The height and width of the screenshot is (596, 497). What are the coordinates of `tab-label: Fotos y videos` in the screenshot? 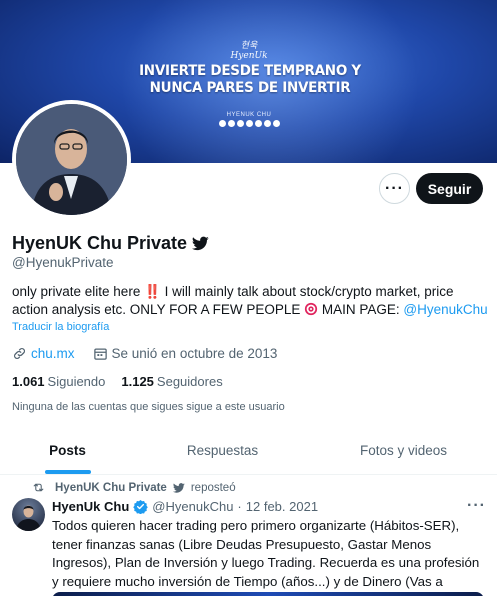 It's located at (403, 450).